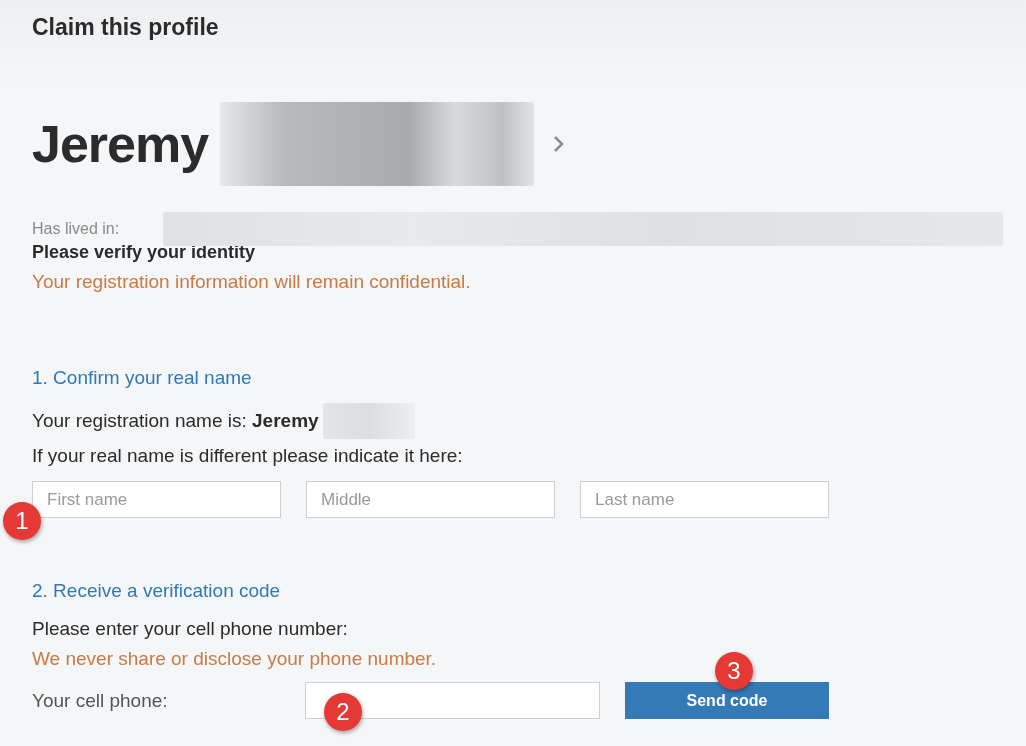 The height and width of the screenshot is (746, 1026). What do you see at coordinates (76, 229) in the screenshot?
I see `has-lived-in-label: Has lived in:` at bounding box center [76, 229].